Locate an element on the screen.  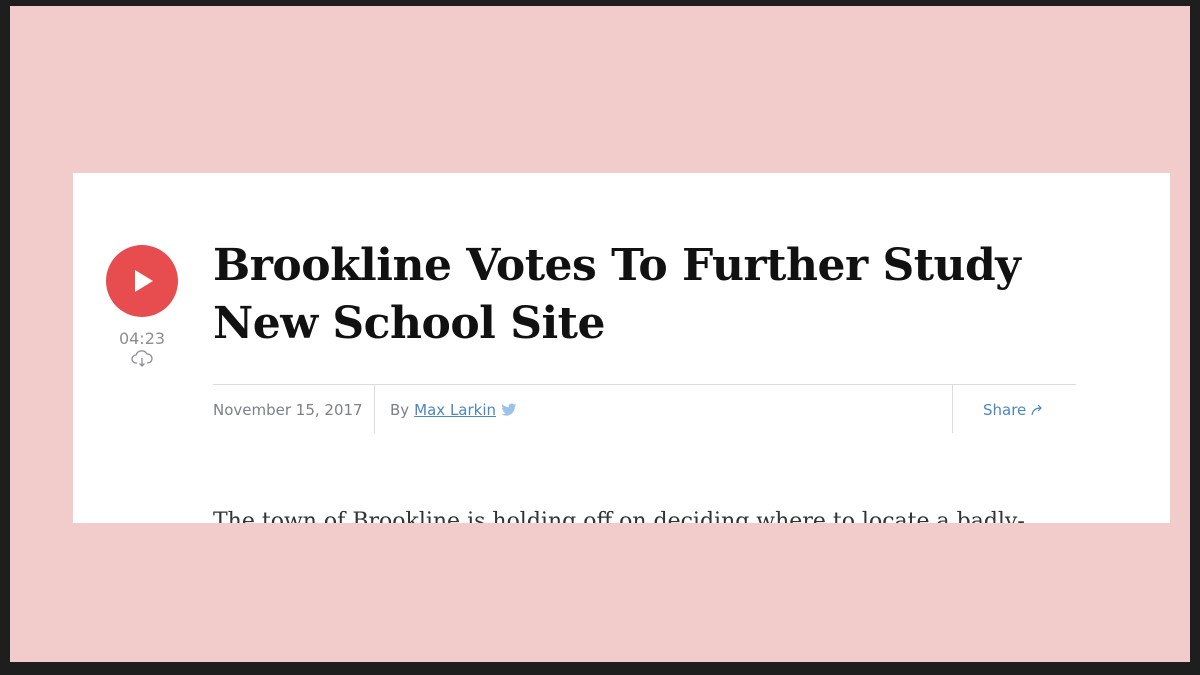
byline-prefix: By is located at coordinates (400, 410).